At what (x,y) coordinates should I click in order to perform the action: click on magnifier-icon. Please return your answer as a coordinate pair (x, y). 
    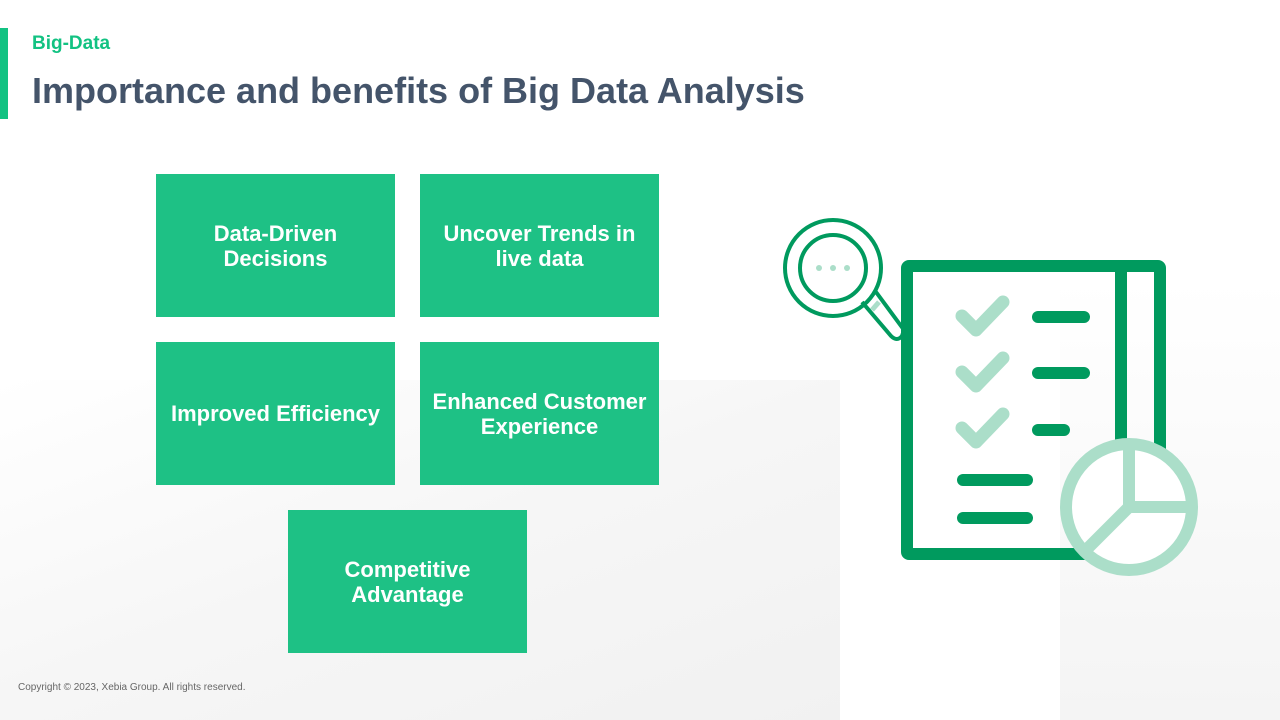
    Looking at the image, I should click on (844, 279).